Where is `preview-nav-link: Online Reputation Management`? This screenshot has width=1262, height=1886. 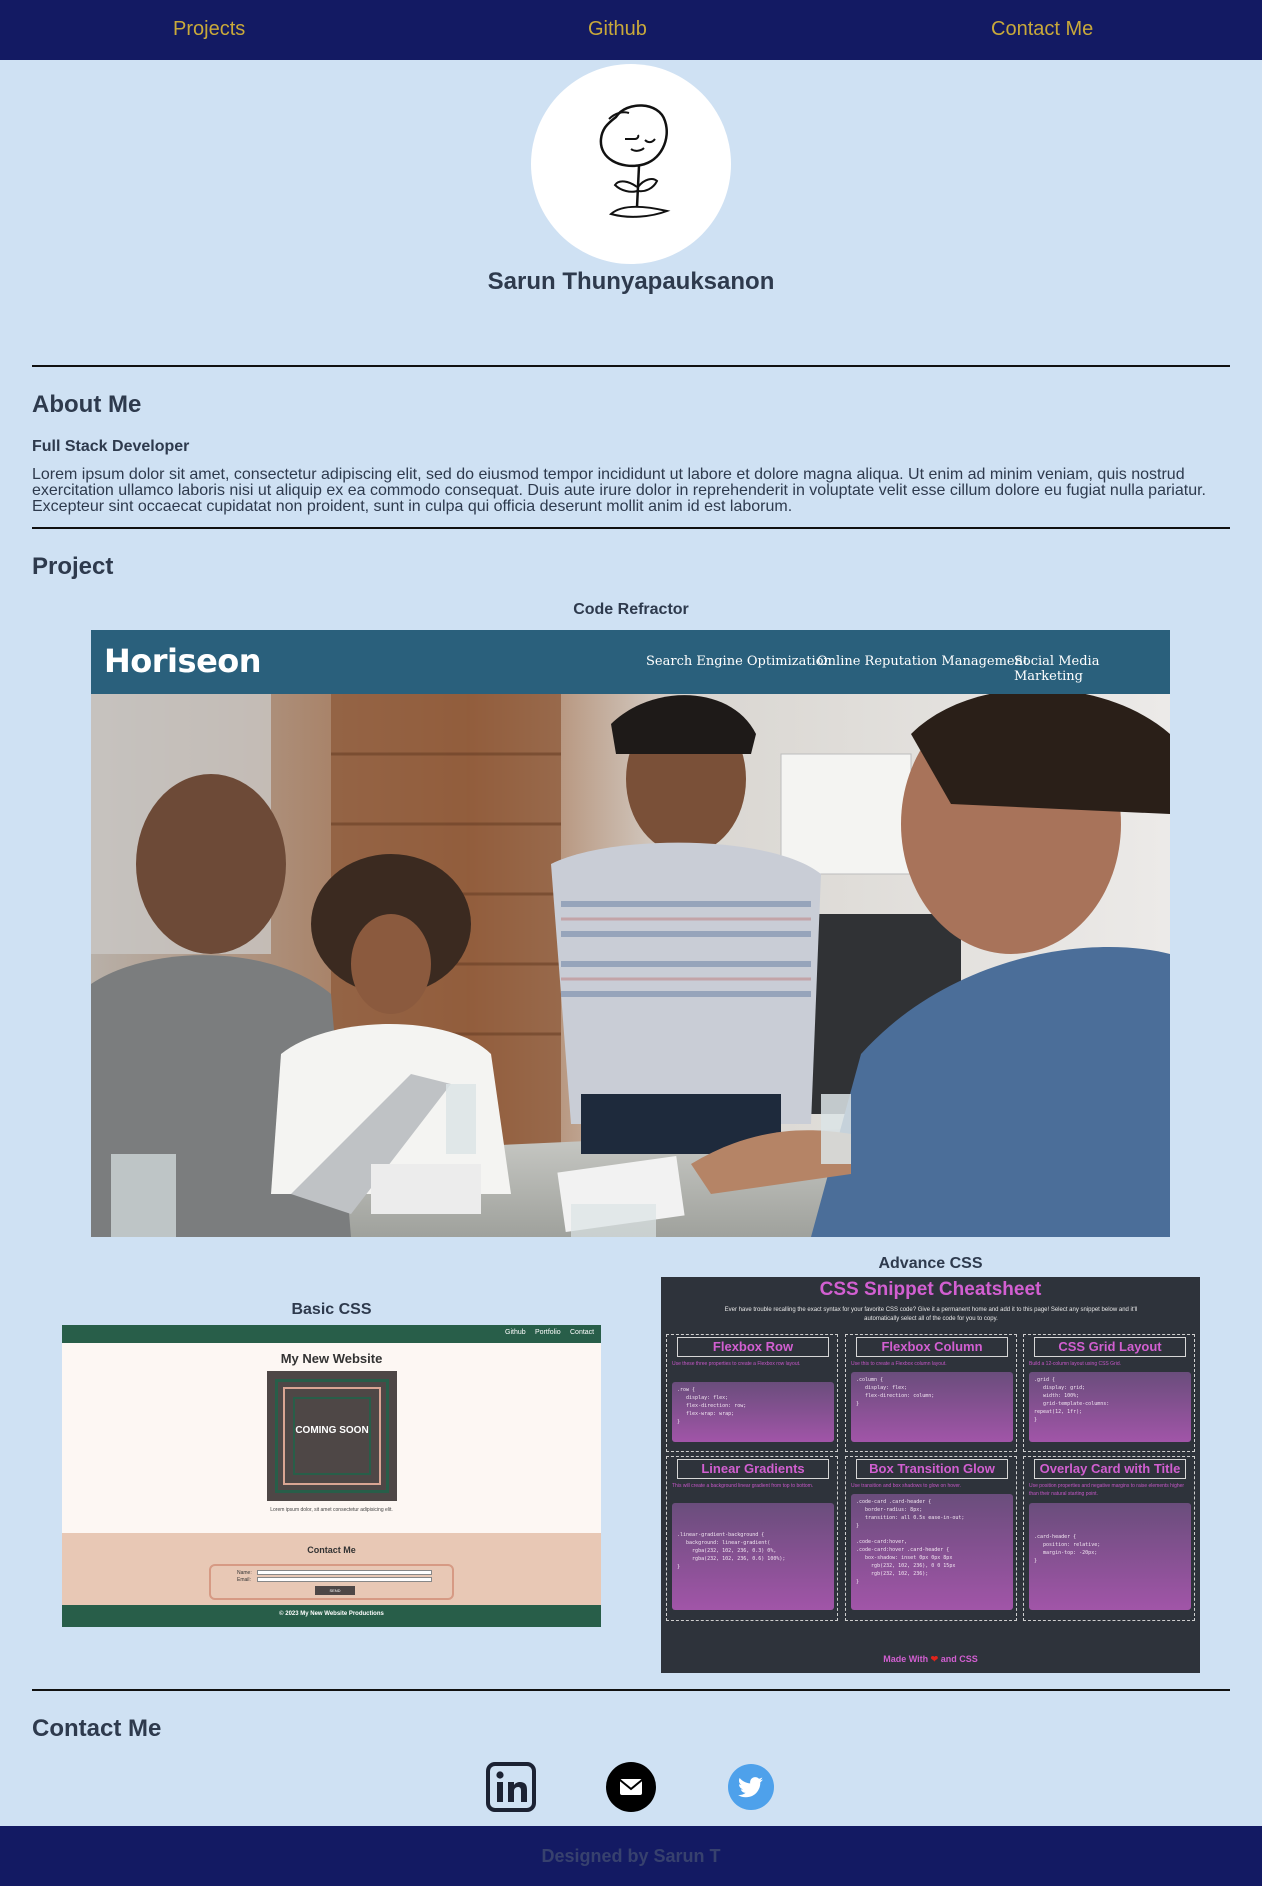
preview-nav-link: Online Reputation Management is located at coordinates (923, 661).